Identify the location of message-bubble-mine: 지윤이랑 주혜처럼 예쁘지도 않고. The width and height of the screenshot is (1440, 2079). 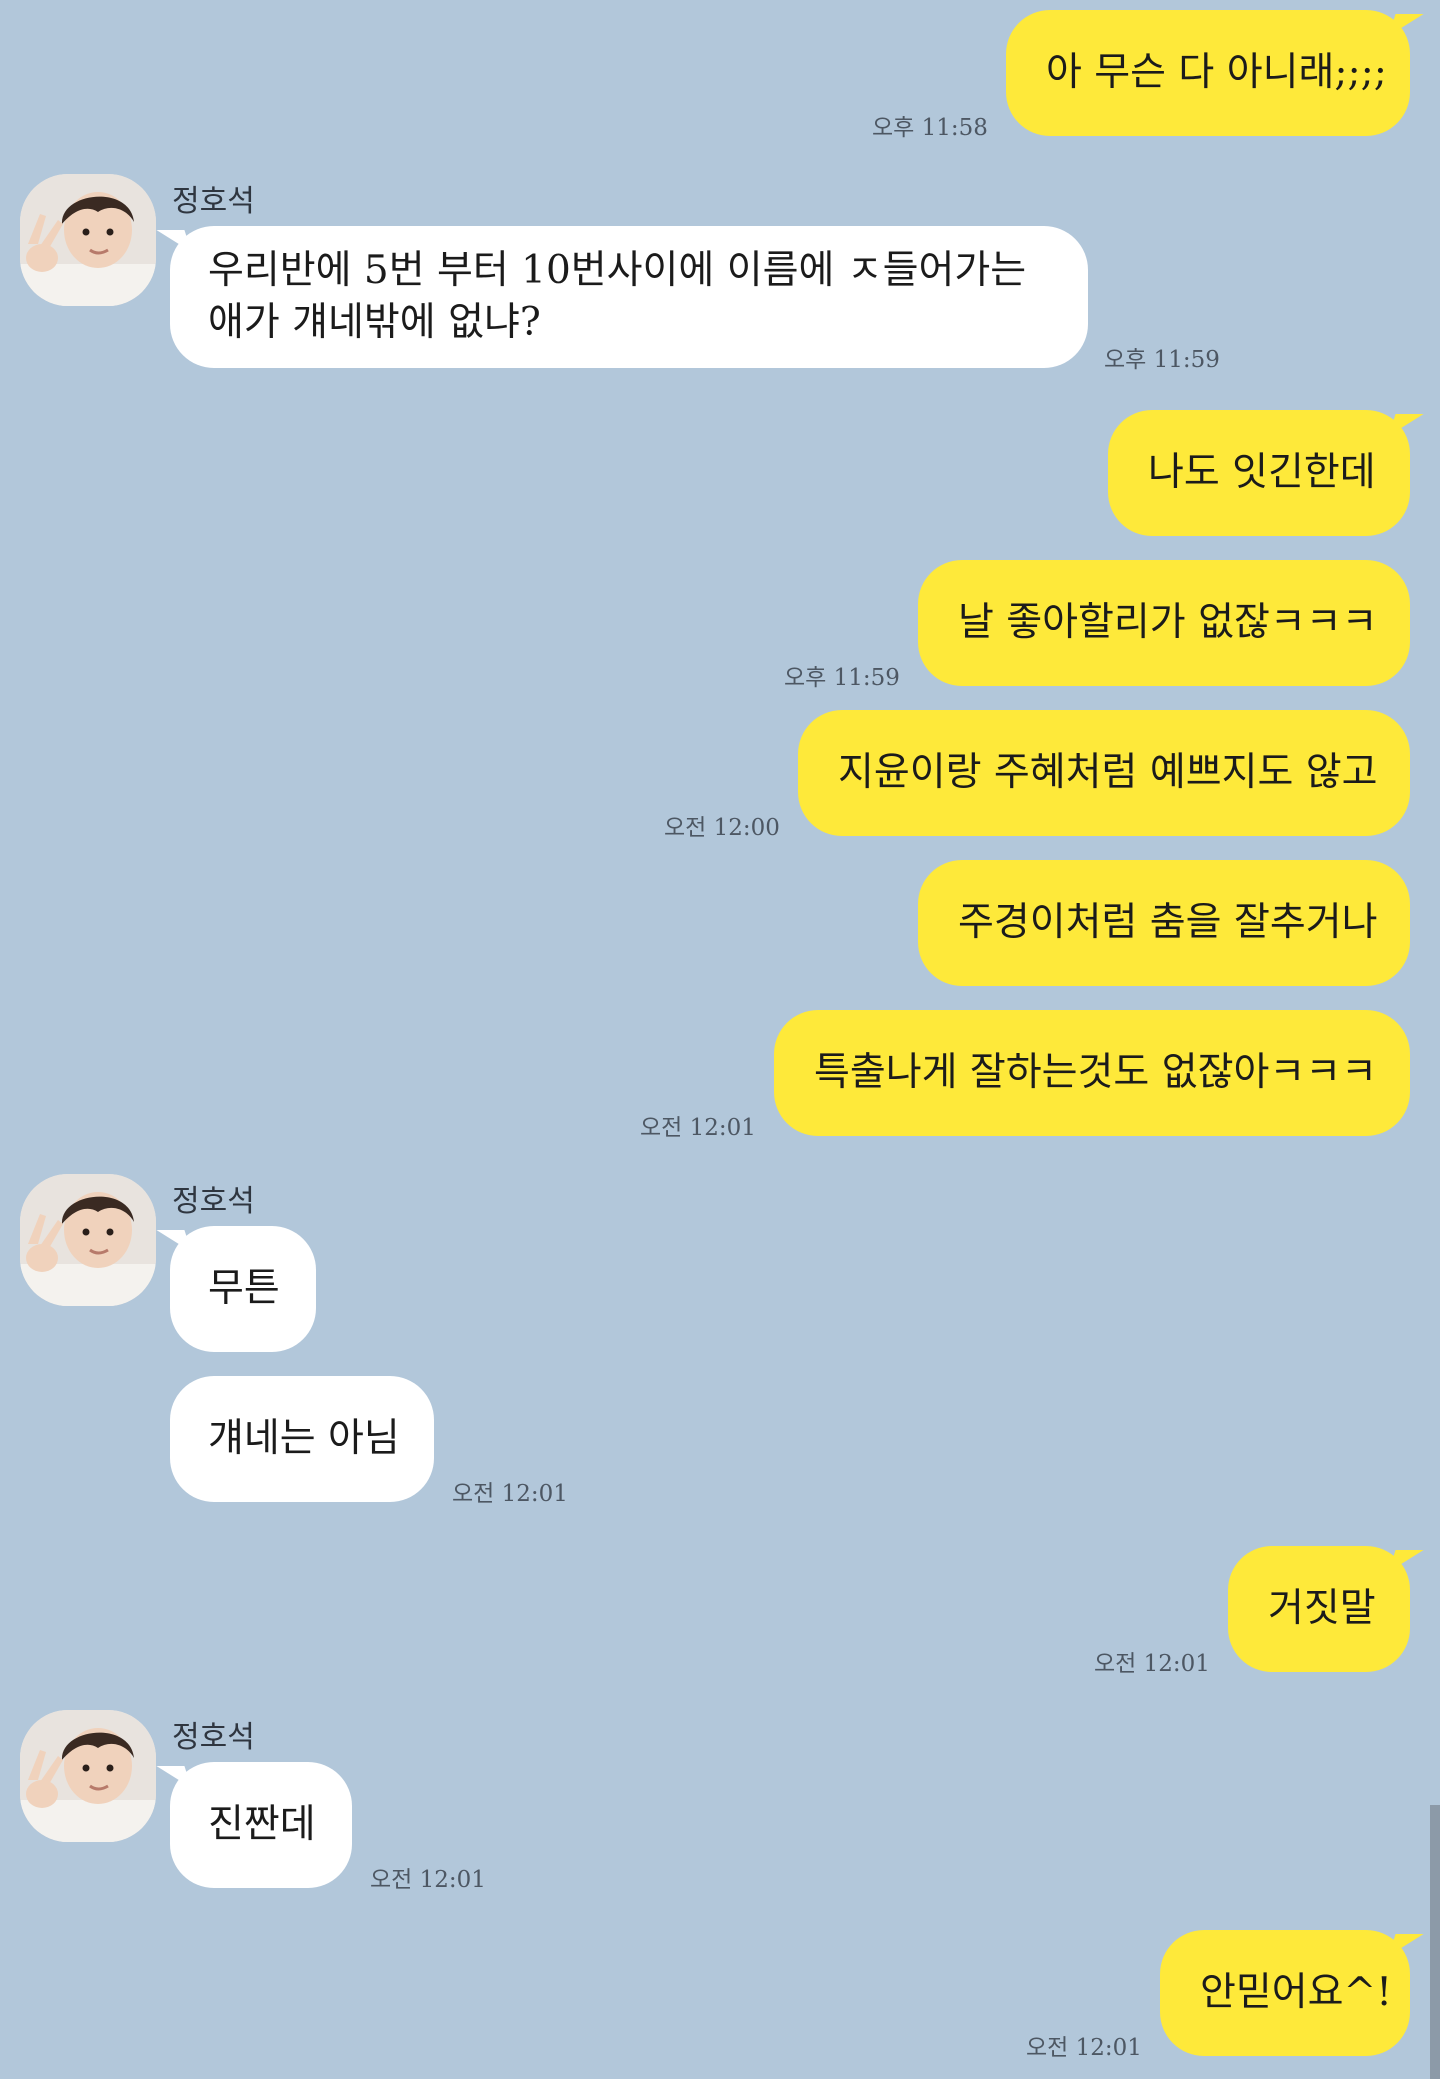
(1104, 773).